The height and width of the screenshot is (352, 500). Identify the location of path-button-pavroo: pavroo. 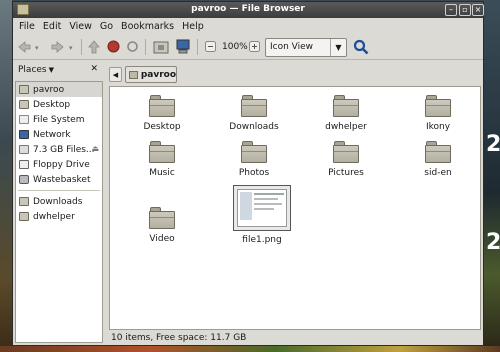
(151, 74).